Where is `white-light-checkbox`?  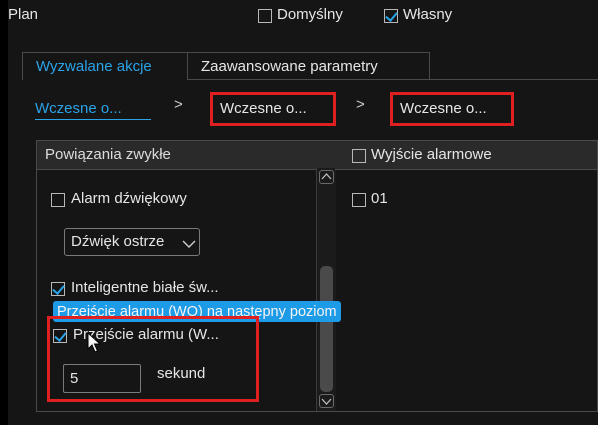
white-light-checkbox is located at coordinates (58, 289).